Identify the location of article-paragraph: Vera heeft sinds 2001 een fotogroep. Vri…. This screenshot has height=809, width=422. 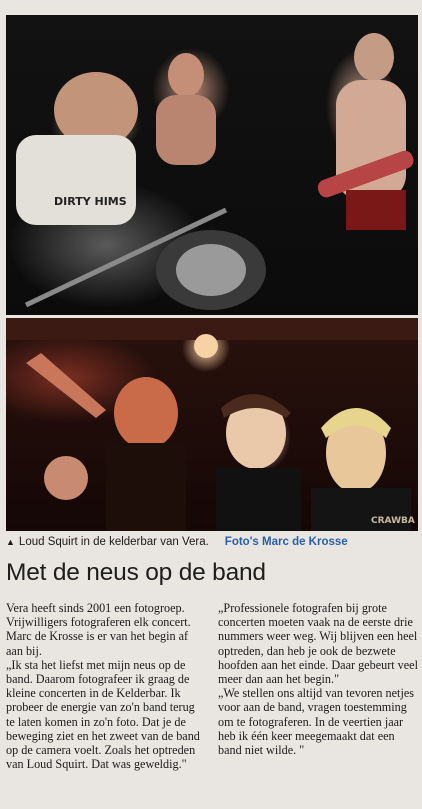
(98, 629).